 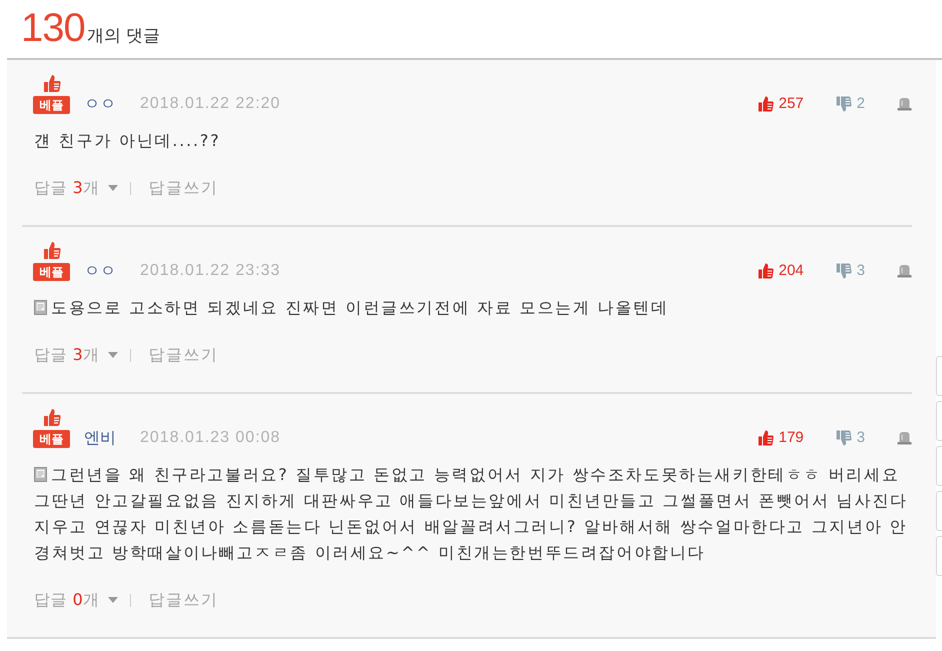 I want to click on comment-date: 2018.01.22 22:20, so click(x=210, y=104).